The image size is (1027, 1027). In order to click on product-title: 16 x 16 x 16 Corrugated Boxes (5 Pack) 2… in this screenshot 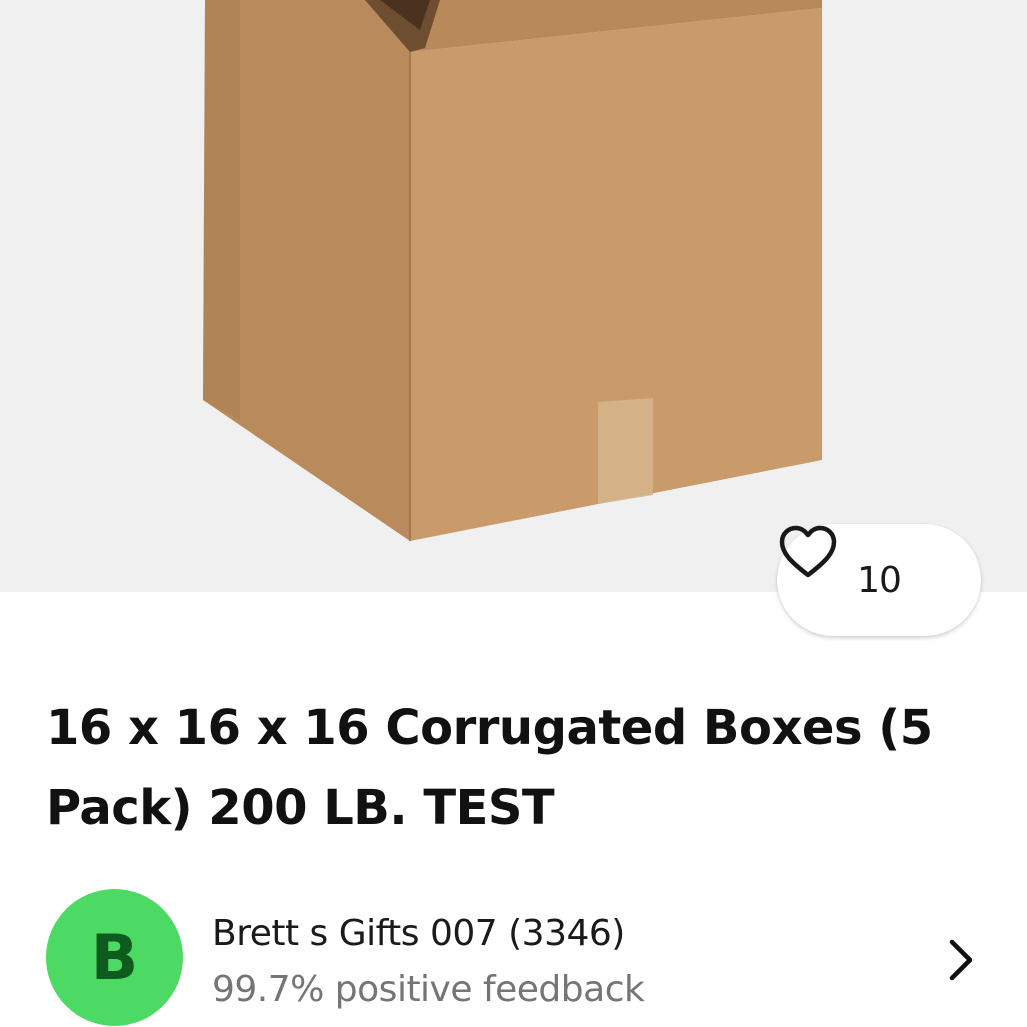, I will do `click(489, 768)`.